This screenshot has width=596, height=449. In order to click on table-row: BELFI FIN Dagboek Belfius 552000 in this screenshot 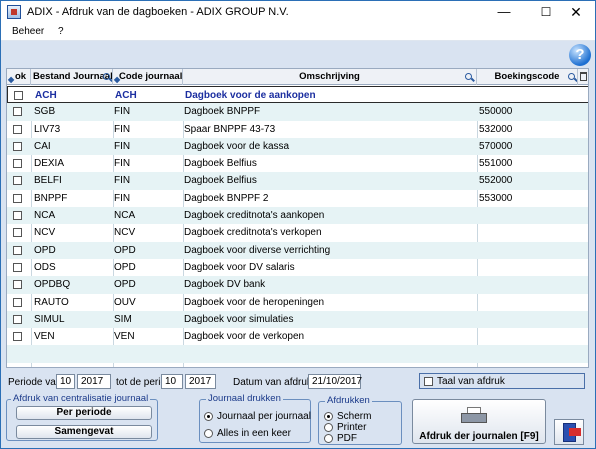, I will do `click(297, 181)`.